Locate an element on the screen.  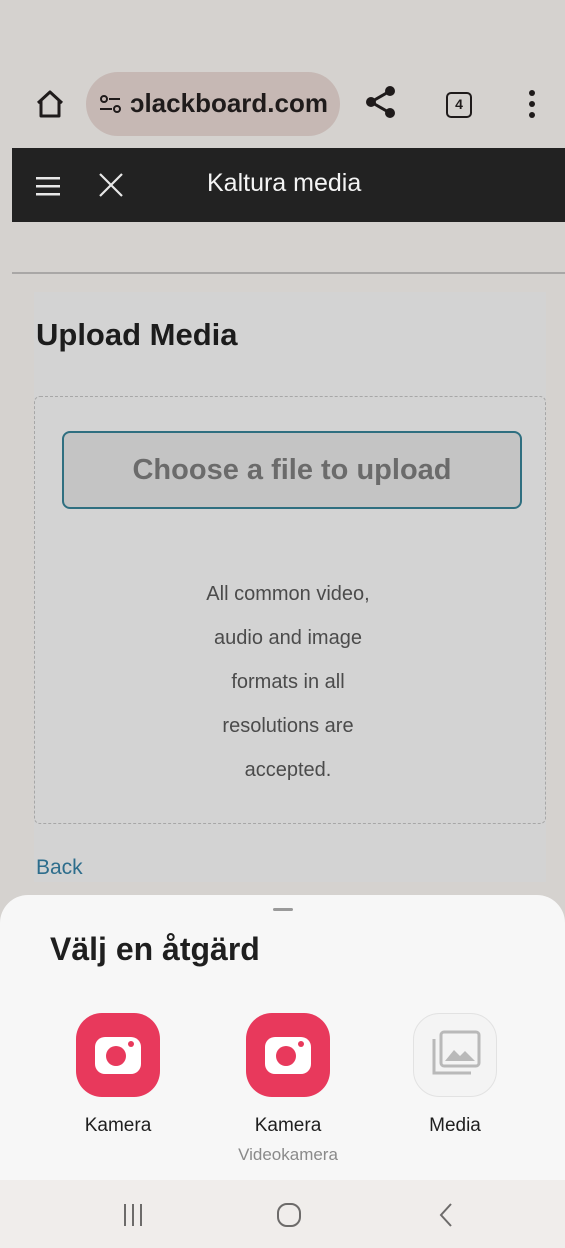
kaltura-header: Kaltura media is located at coordinates (288, 185).